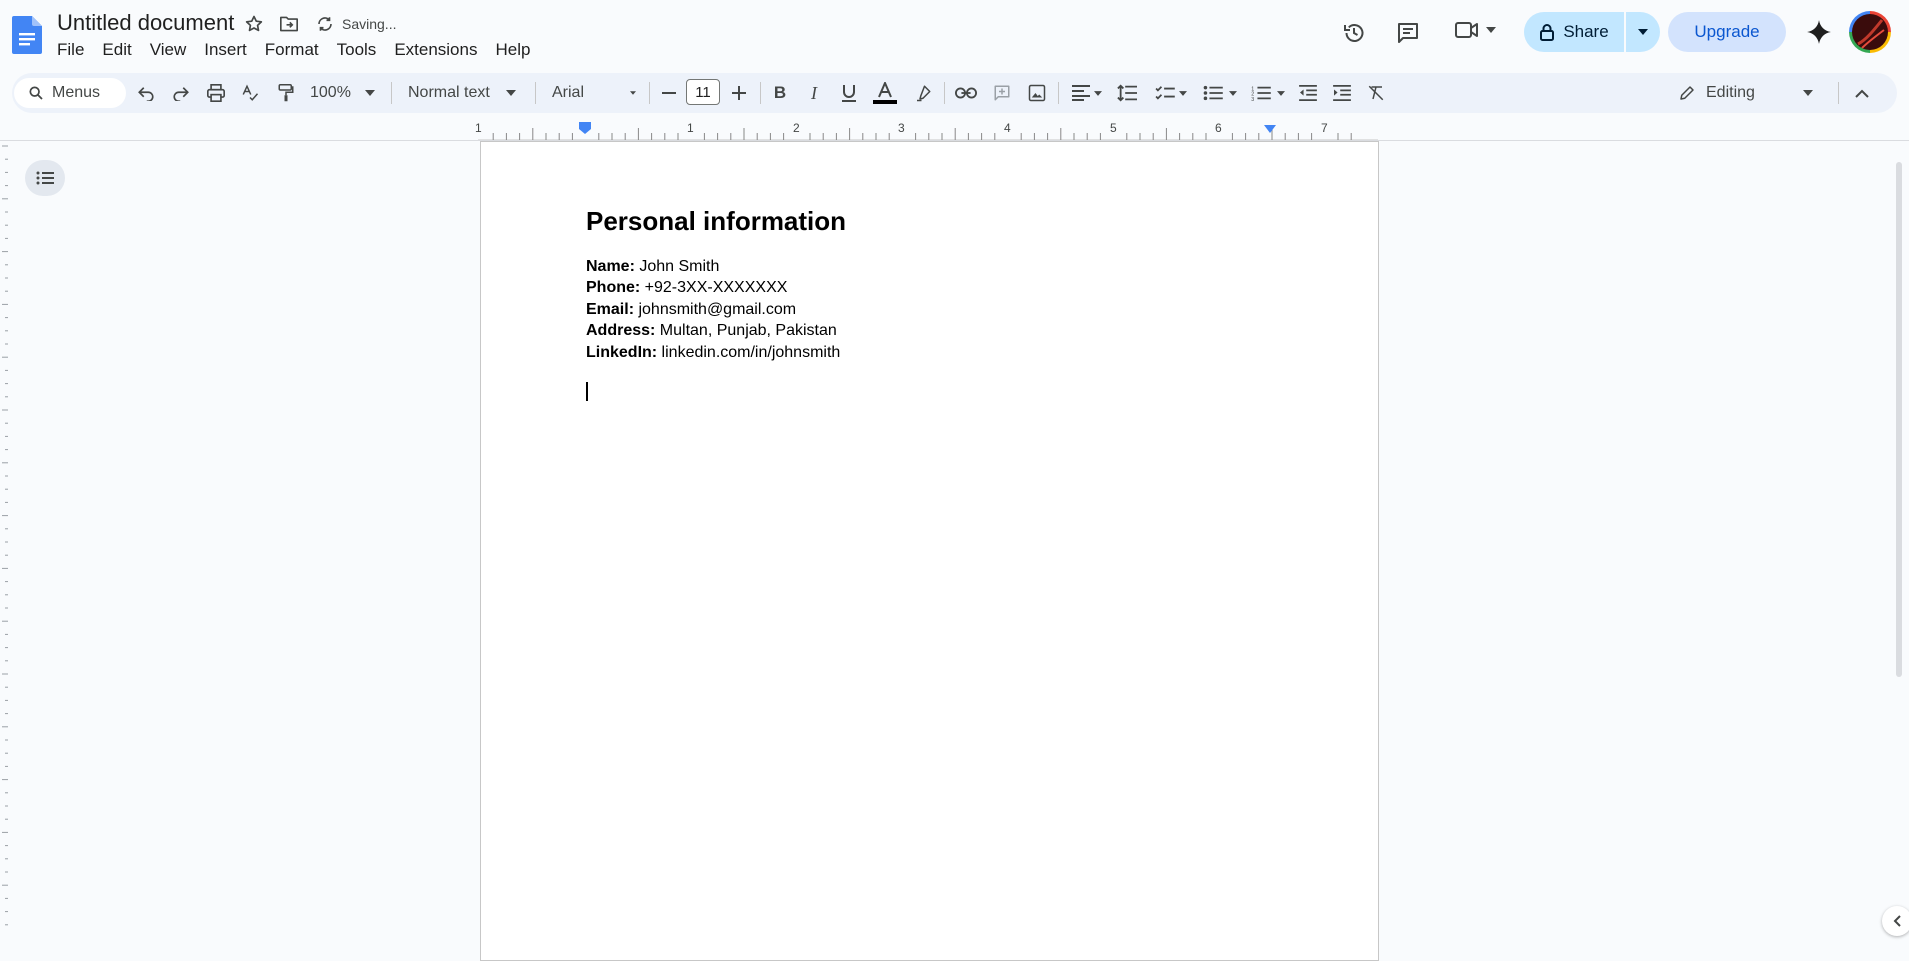 The height and width of the screenshot is (961, 1909). I want to click on checklist-icon, so click(1171, 93).